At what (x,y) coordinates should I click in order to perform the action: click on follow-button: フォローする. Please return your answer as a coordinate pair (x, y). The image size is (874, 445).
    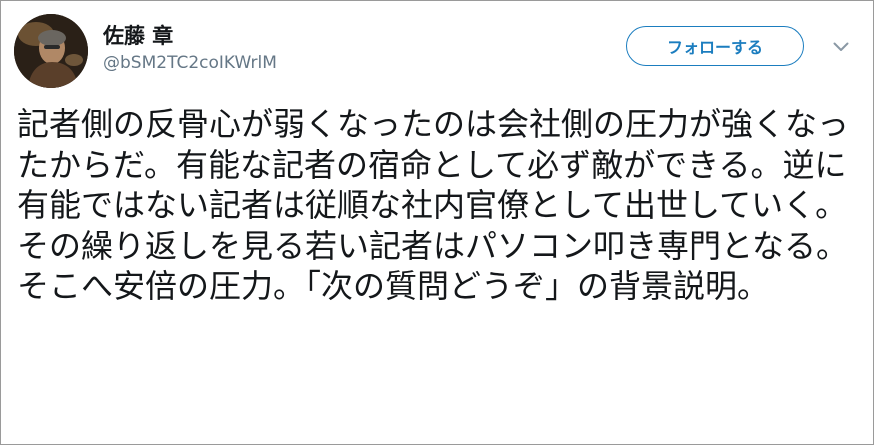
    Looking at the image, I should click on (715, 46).